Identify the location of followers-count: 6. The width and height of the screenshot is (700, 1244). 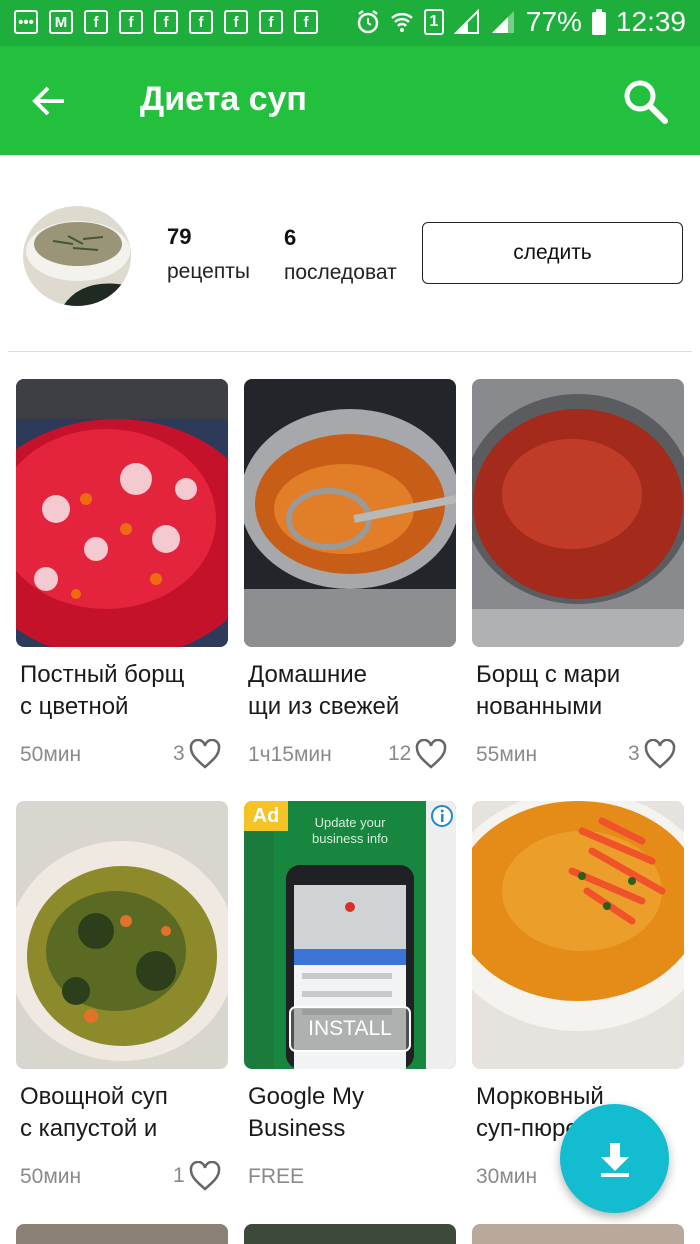
(290, 237).